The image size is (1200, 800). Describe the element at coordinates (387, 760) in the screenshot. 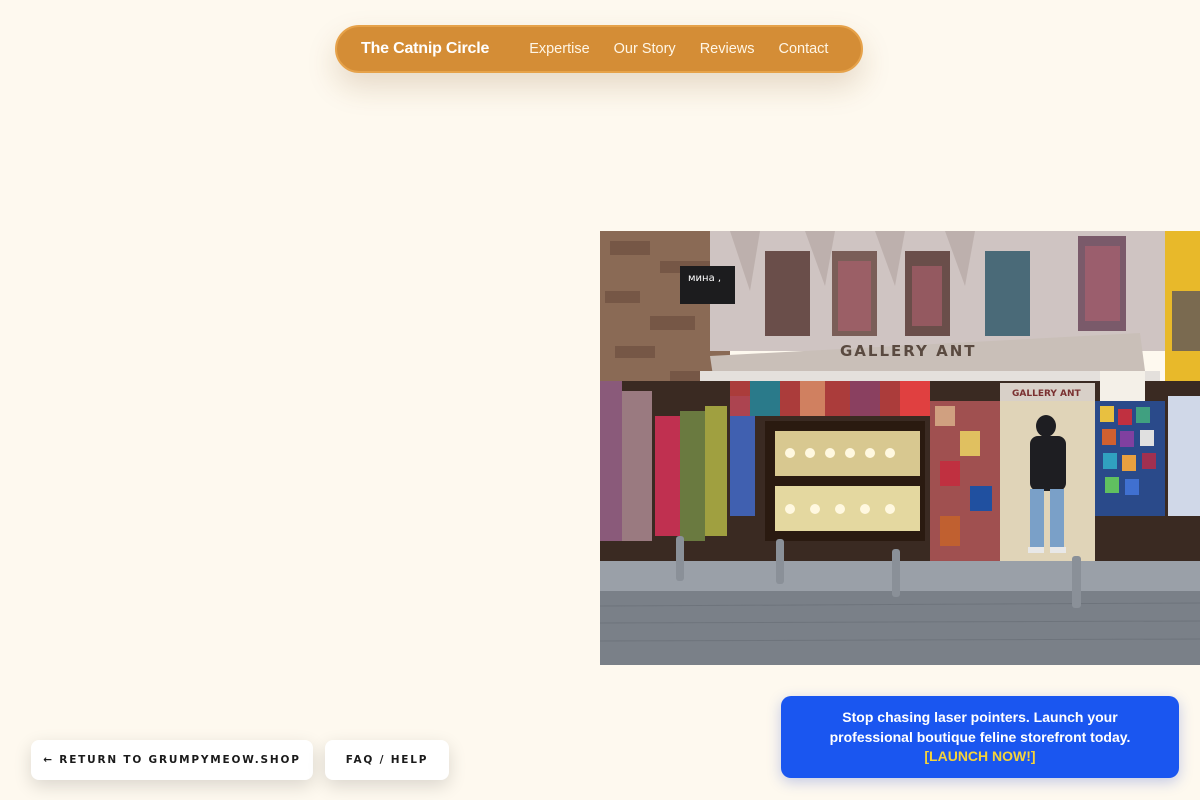

I see `faq-help-button: FAQ / HELP` at that location.